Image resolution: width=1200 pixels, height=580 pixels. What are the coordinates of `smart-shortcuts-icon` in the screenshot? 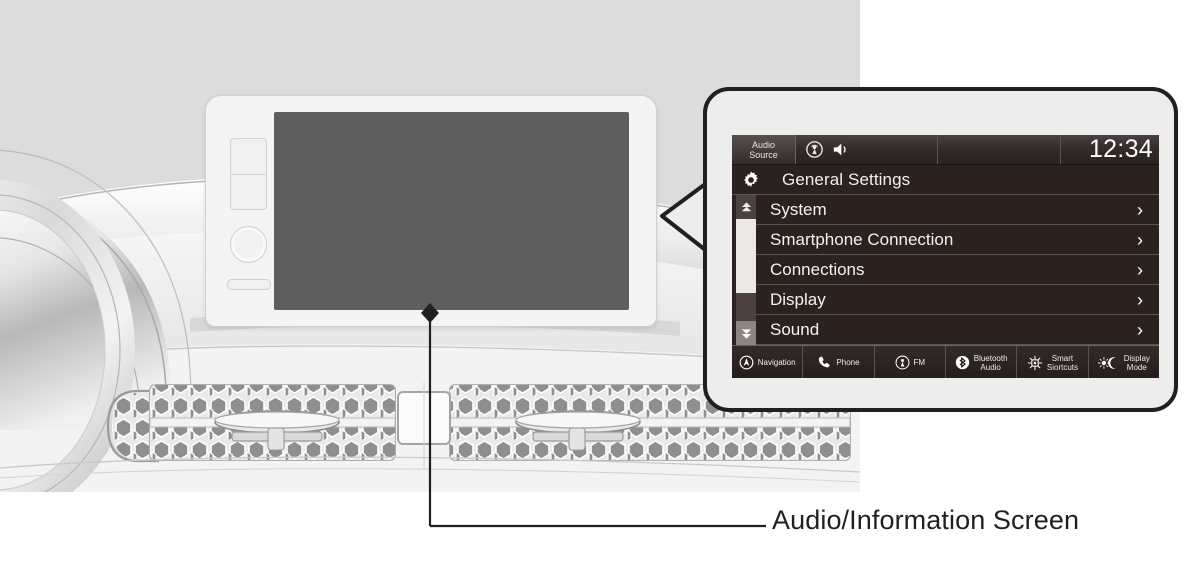 It's located at (1035, 363).